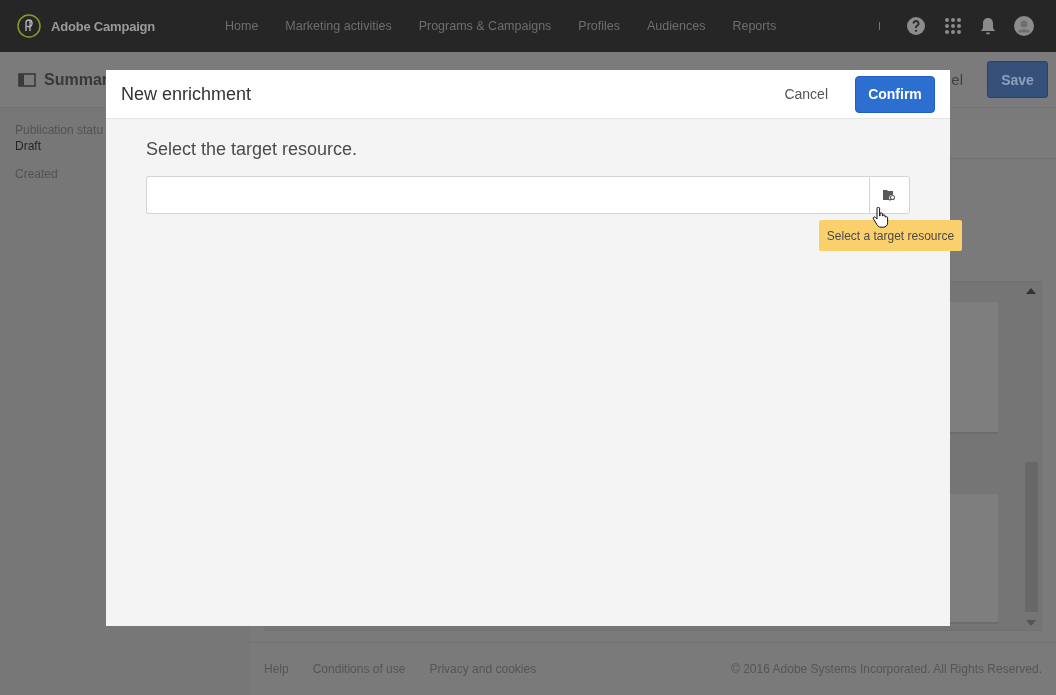  I want to click on summary-panel-icon, so click(27, 79).